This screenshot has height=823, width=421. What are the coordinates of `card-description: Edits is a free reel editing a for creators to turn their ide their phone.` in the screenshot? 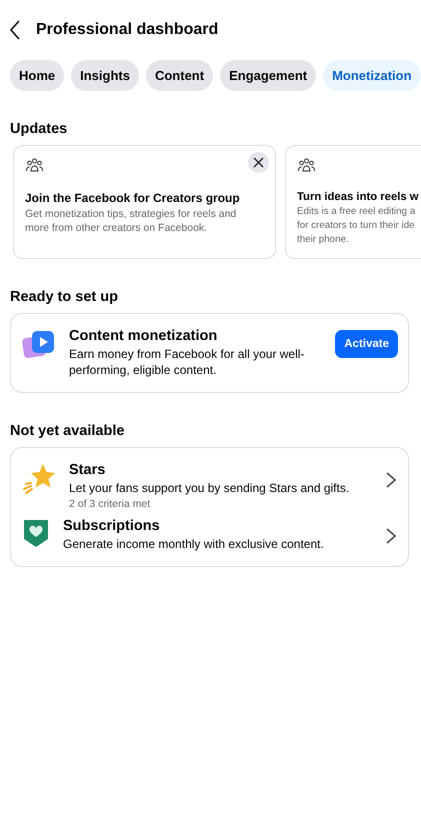 It's located at (356, 226).